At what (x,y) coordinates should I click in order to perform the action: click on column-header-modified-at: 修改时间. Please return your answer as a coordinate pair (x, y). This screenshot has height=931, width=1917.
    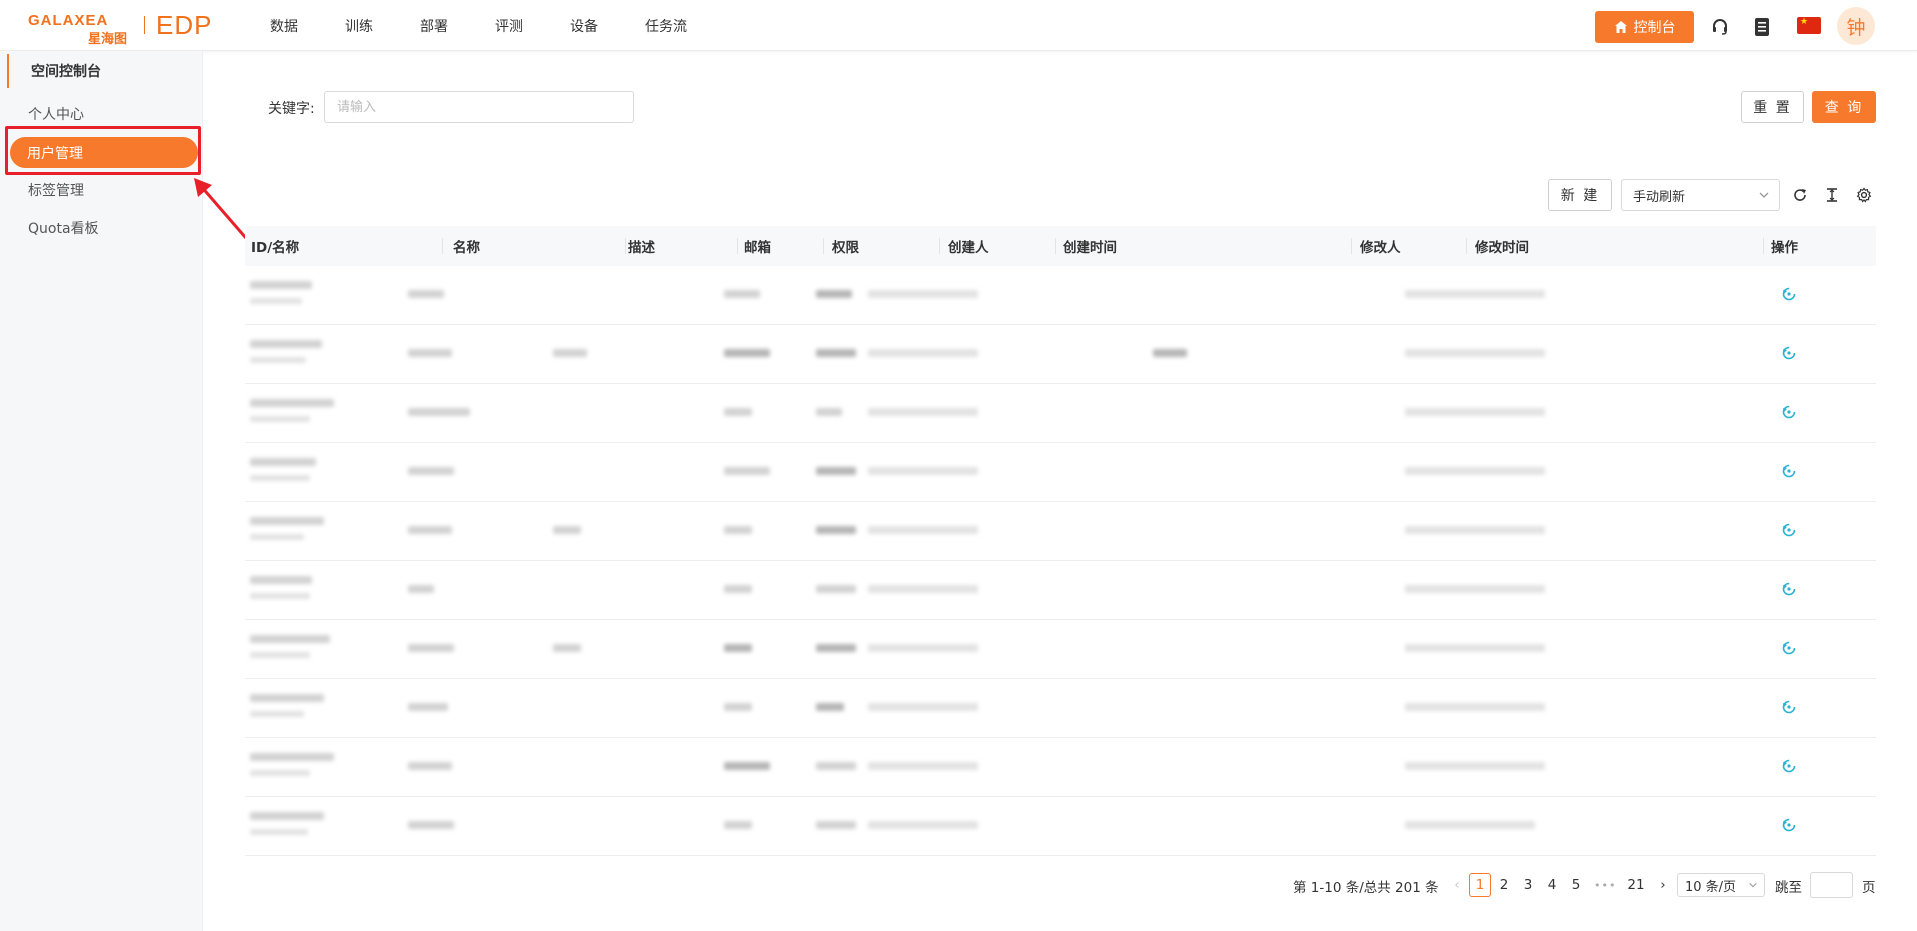
    Looking at the image, I should click on (1502, 248).